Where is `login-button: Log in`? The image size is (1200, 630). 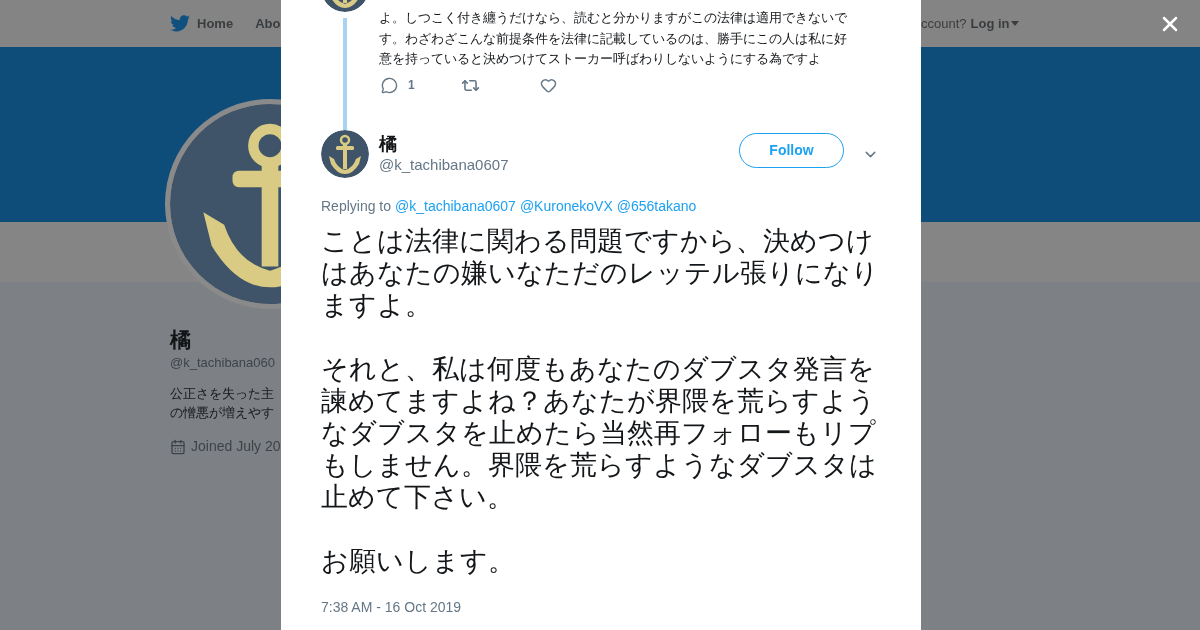 login-button: Log in is located at coordinates (994, 23).